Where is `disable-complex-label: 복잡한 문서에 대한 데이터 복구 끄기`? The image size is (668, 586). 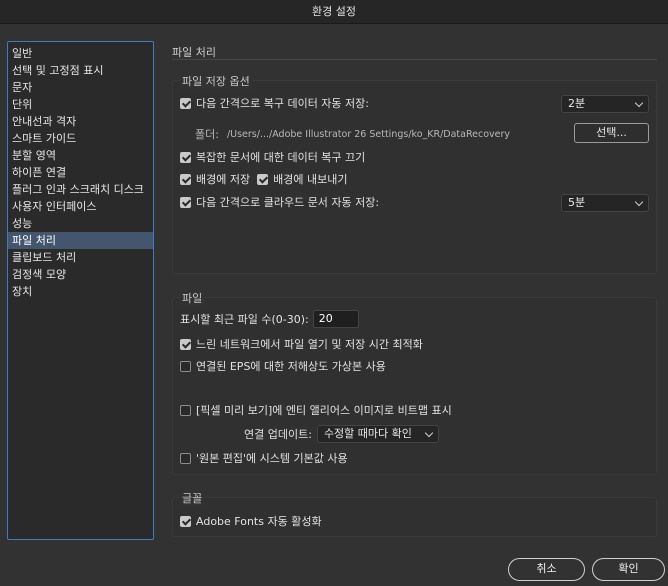
disable-complex-label: 복잡한 문서에 대한 데이터 복구 끄기 is located at coordinates (281, 157).